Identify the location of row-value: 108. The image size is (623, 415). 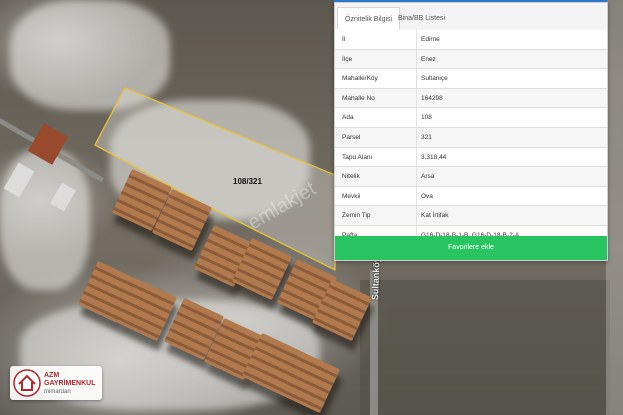
(426, 118).